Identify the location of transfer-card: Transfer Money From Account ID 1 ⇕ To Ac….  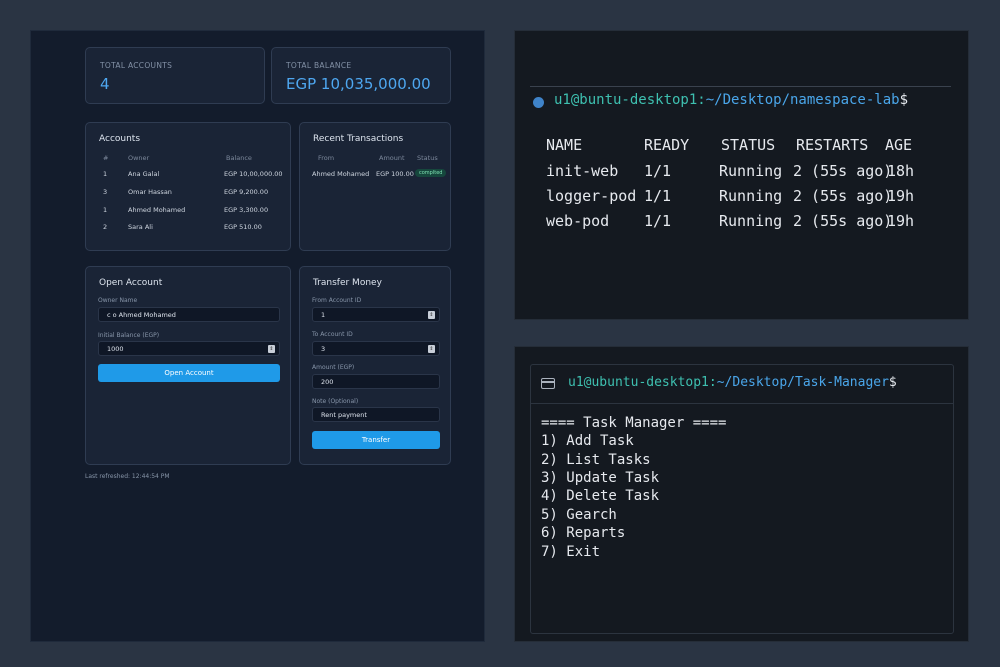
(375, 365).